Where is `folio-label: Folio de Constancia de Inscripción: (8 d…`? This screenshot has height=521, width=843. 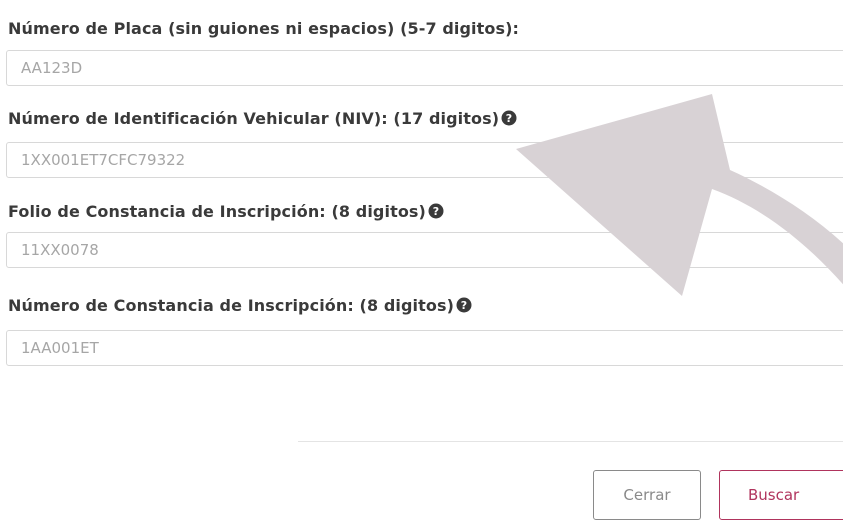
folio-label: Folio de Constancia de Inscripción: (8 d… is located at coordinates (226, 211).